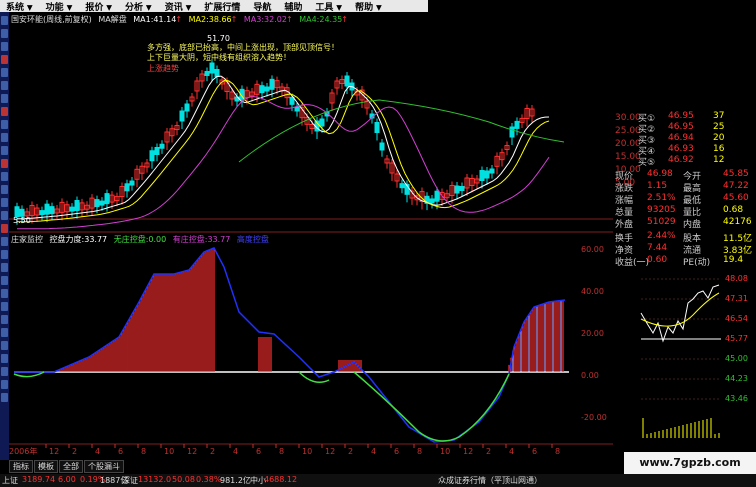  What do you see at coordinates (293, 6) in the screenshot?
I see `menu-item-assist: 辅助` at bounding box center [293, 6].